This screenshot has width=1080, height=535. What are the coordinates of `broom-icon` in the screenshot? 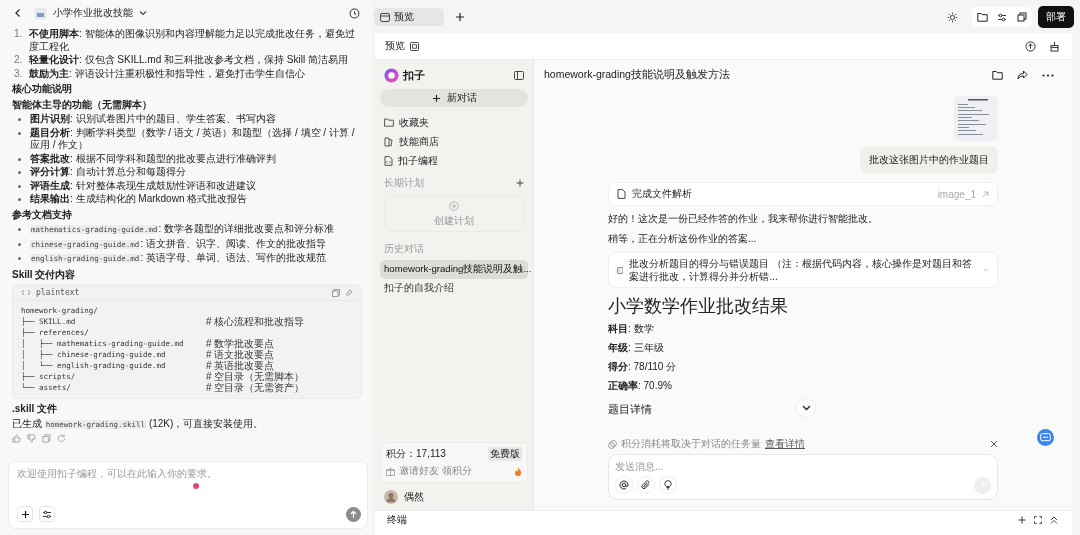 It's located at (1054, 46).